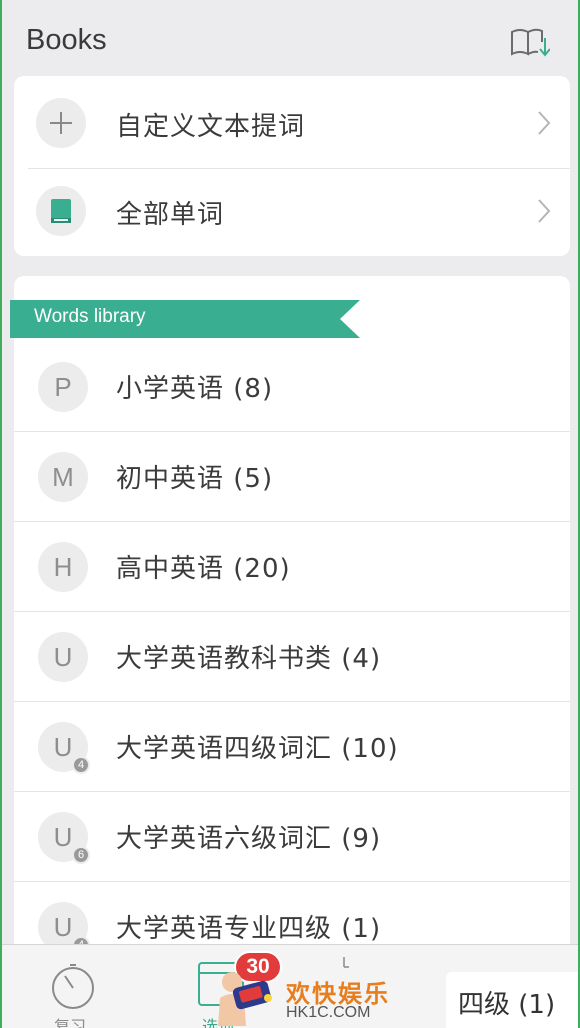 Image resolution: width=580 pixels, height=1028 pixels. What do you see at coordinates (64, 748) in the screenshot?
I see `letter-avatar: U 4` at bounding box center [64, 748].